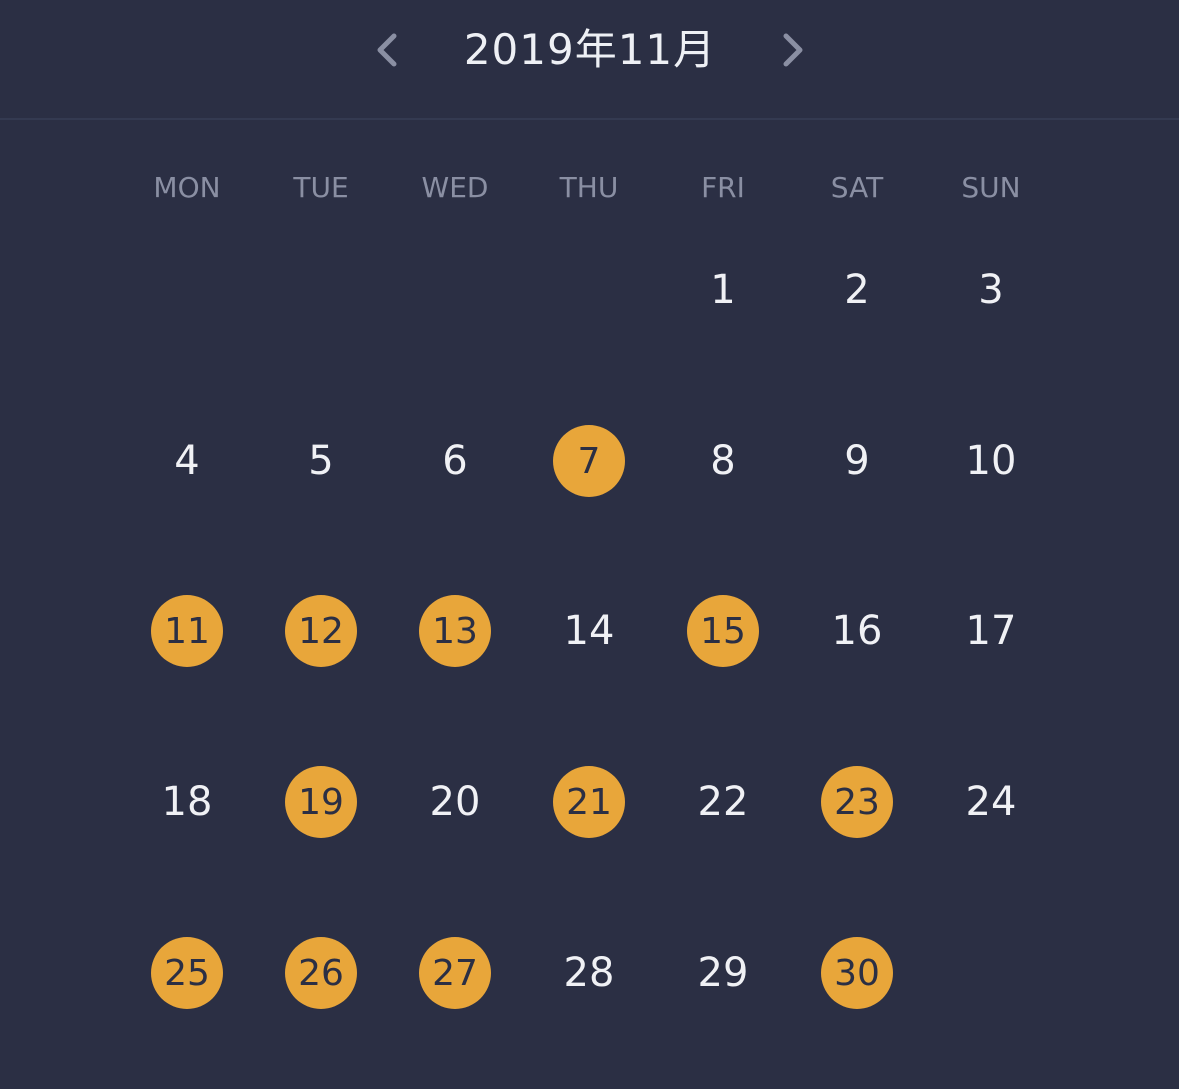  I want to click on calendar-day: 6, so click(455, 461).